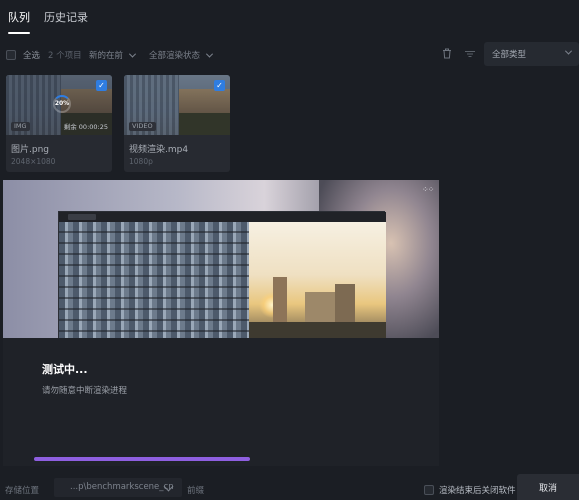 The width and height of the screenshot is (579, 500). I want to click on storage-location-label: 存储位置, so click(22, 491).